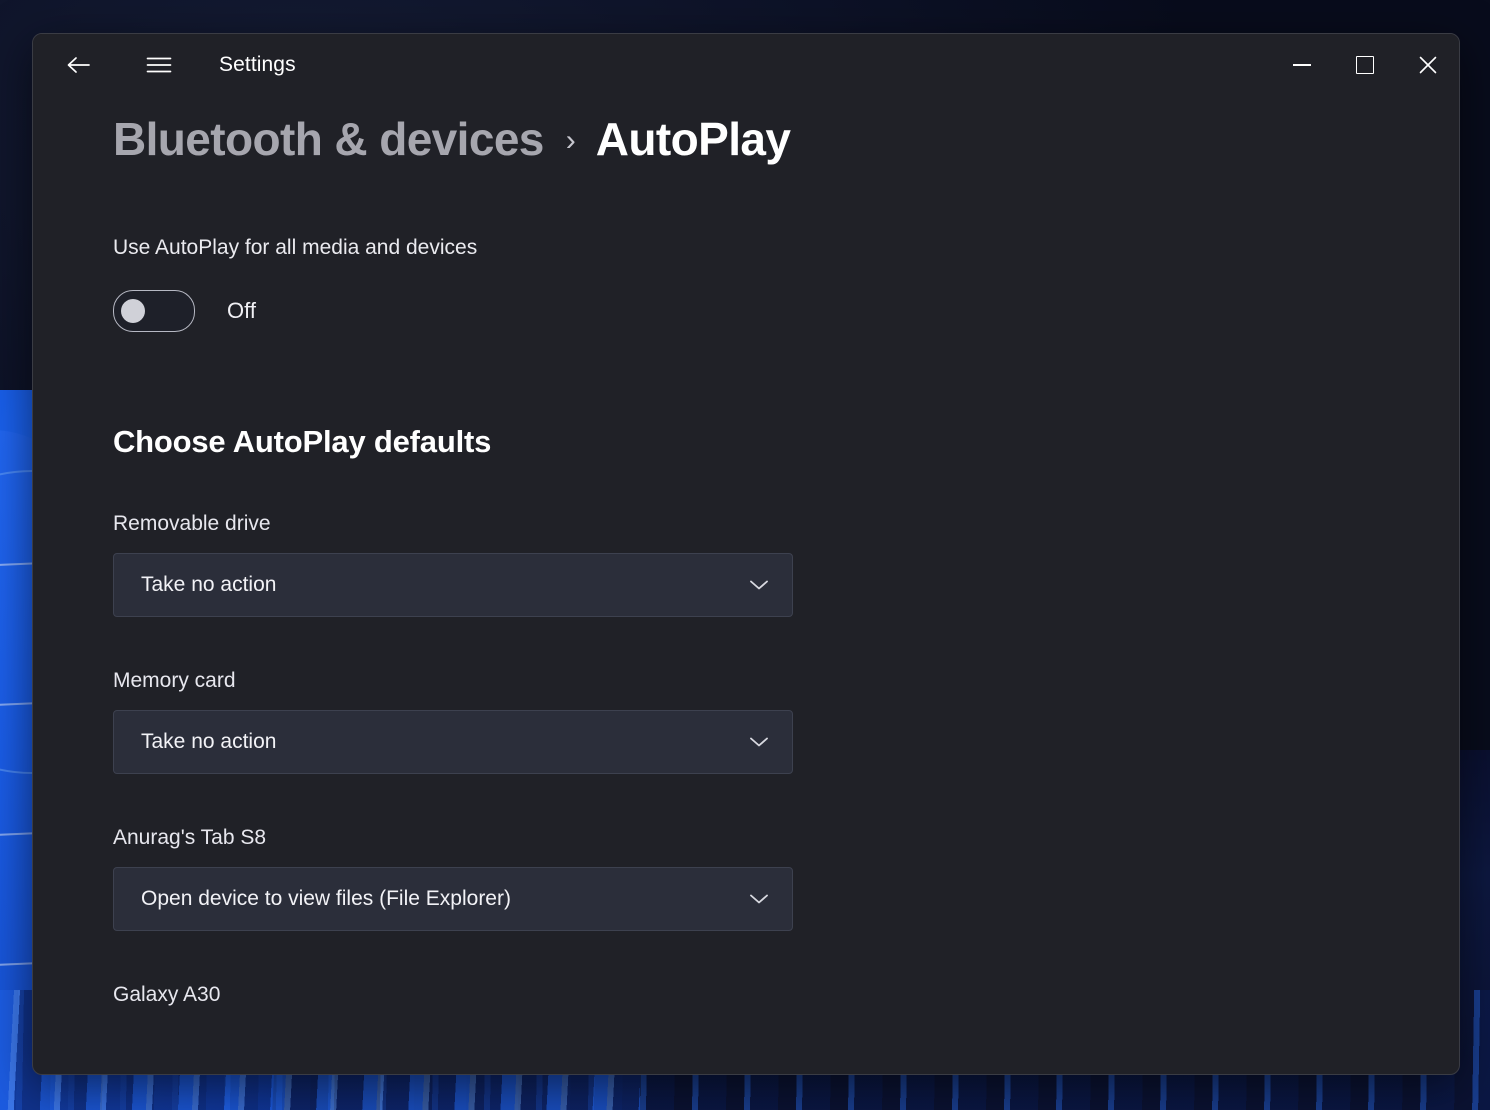  Describe the element at coordinates (174, 680) in the screenshot. I see `field-label: Memory card` at that location.